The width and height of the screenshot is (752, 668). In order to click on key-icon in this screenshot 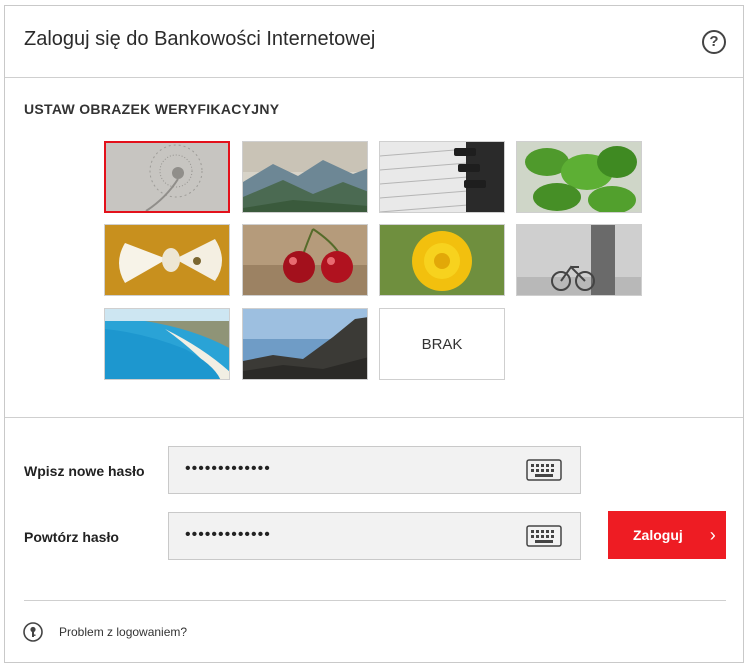, I will do `click(33, 632)`.